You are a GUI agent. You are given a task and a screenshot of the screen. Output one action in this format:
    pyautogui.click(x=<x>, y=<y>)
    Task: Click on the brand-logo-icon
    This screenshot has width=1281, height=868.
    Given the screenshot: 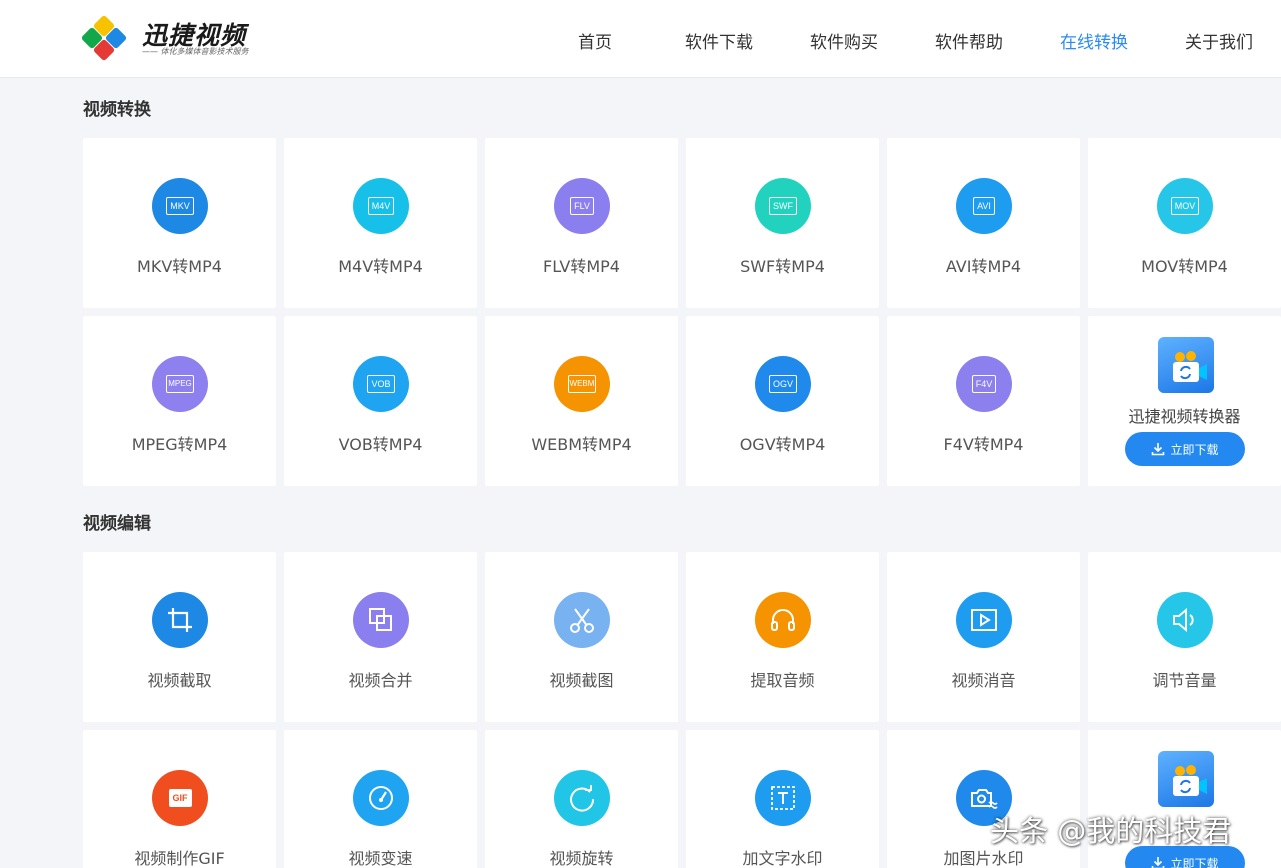 What is the action you would take?
    pyautogui.click(x=104, y=38)
    